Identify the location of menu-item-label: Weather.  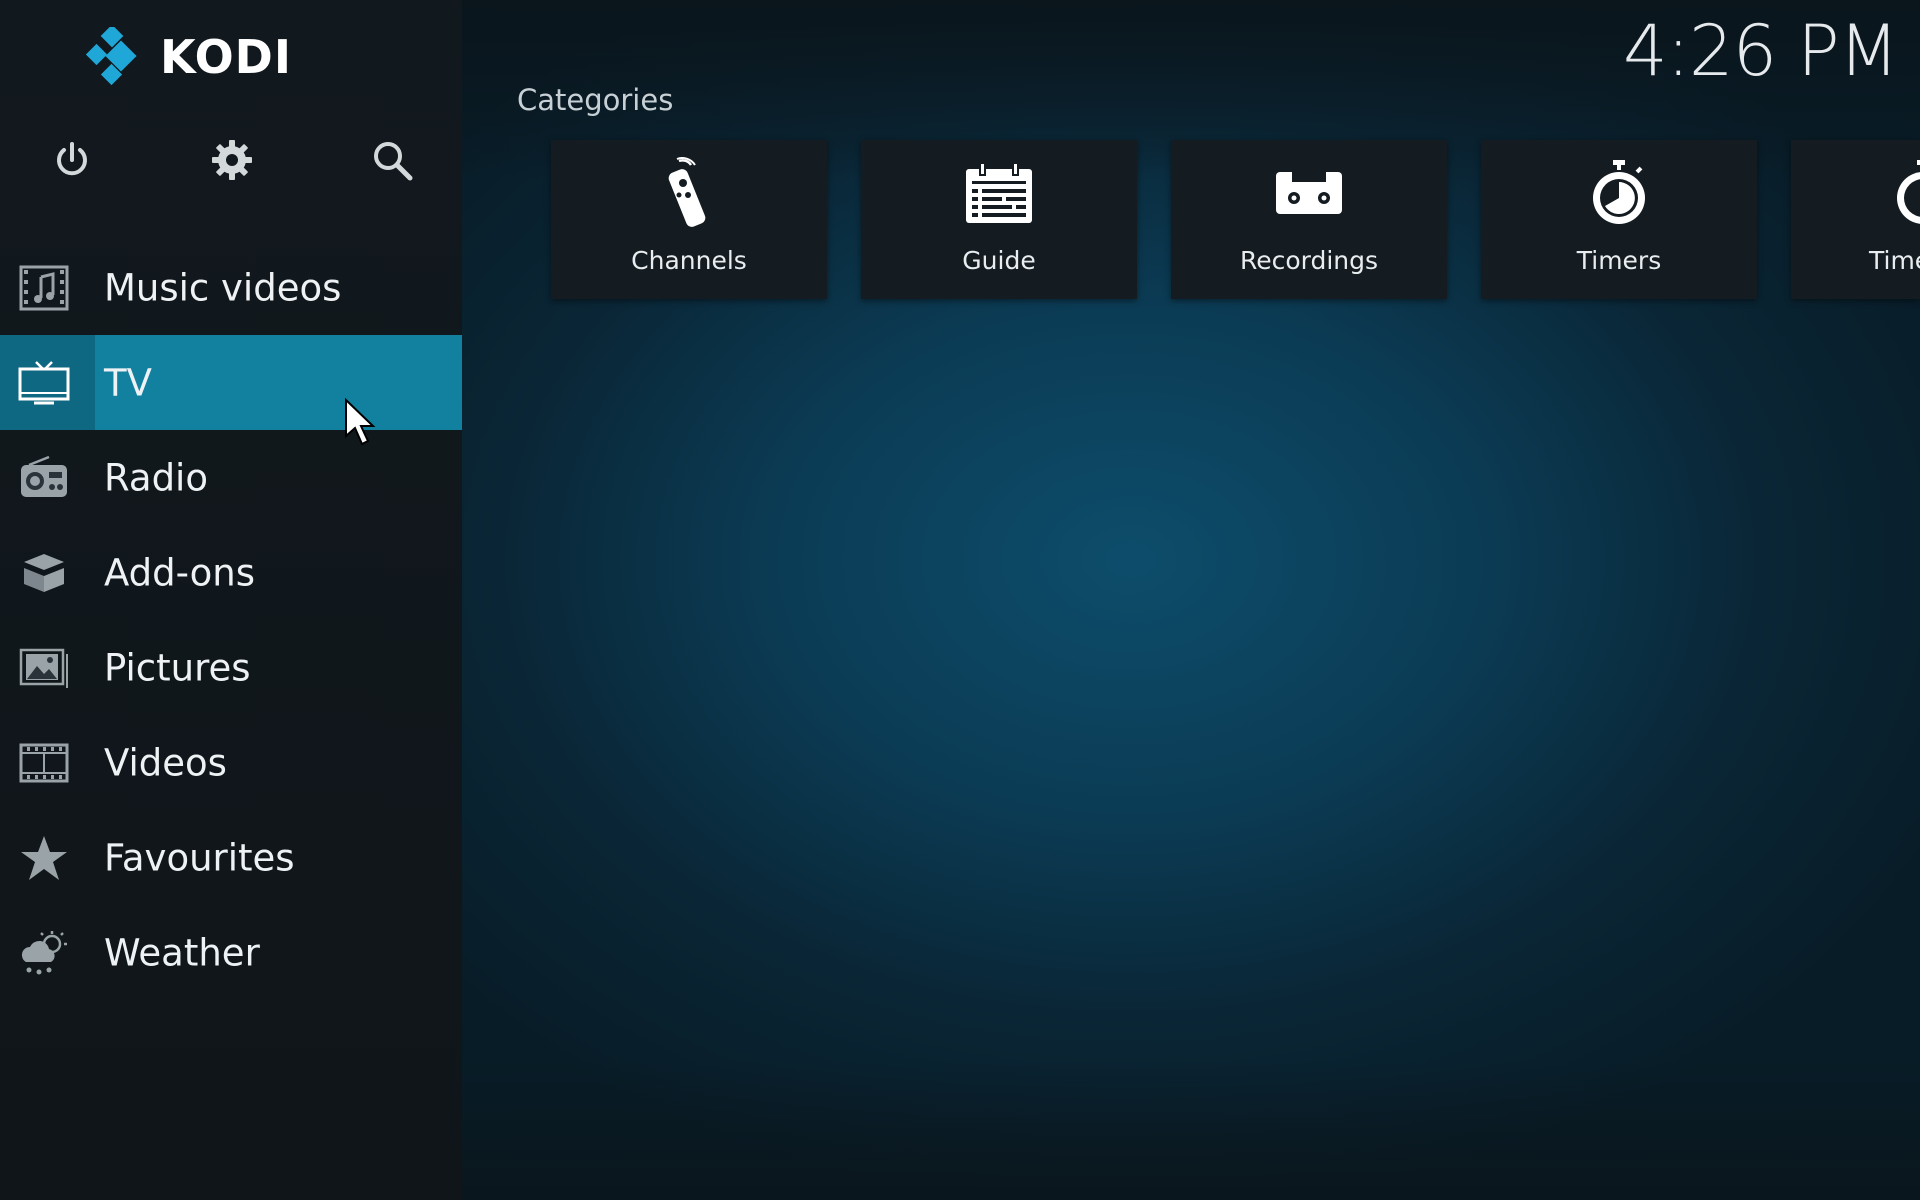
(182, 952).